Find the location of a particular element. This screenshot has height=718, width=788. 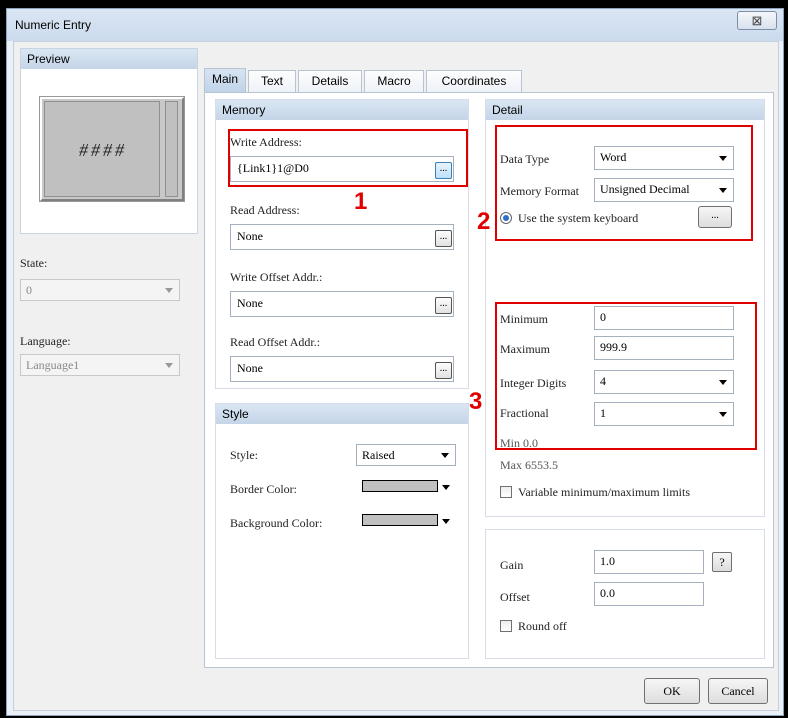

round-off-checkbox is located at coordinates (506, 626).